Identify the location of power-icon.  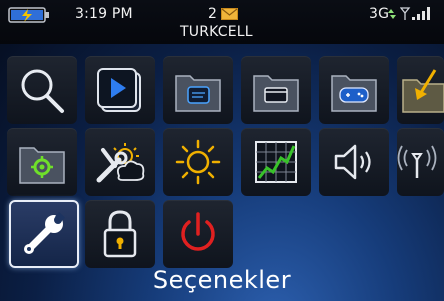
(198, 234).